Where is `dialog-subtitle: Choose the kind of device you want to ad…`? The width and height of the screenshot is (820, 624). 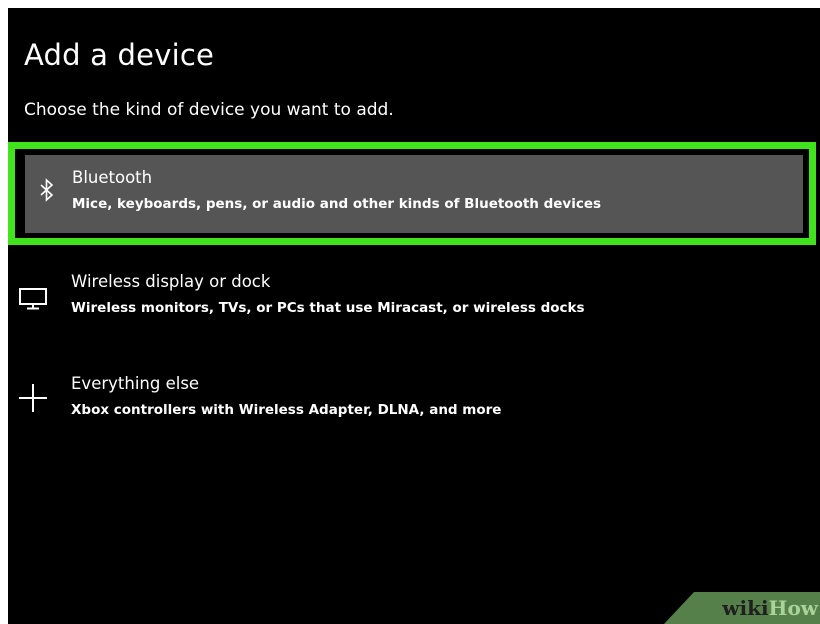
dialog-subtitle: Choose the kind of device you want to ad… is located at coordinates (209, 110).